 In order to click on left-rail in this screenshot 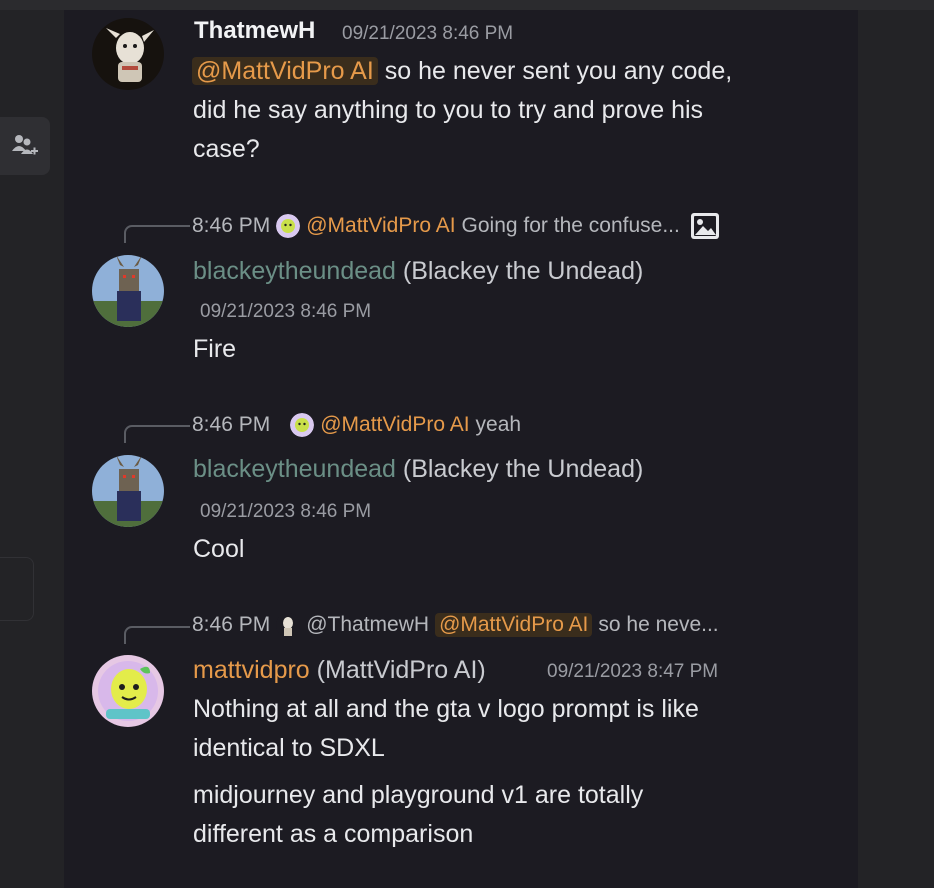, I will do `click(32, 449)`.